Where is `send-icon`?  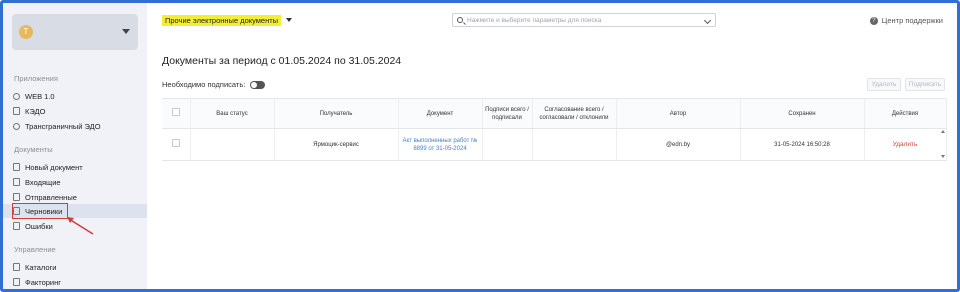
send-icon is located at coordinates (16, 197).